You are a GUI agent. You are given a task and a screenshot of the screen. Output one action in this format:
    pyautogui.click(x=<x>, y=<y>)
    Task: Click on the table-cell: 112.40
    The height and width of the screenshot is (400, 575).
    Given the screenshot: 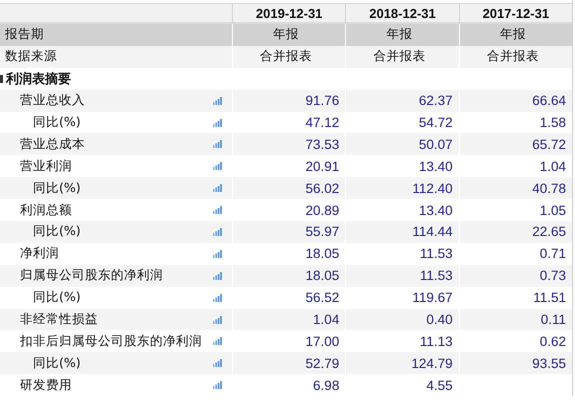 What is the action you would take?
    pyautogui.click(x=432, y=188)
    